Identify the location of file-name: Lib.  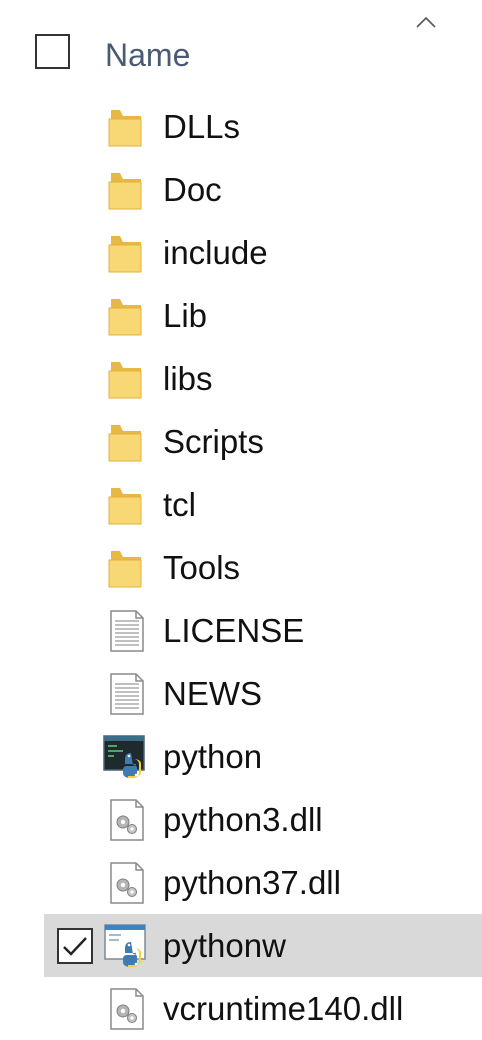
(185, 315).